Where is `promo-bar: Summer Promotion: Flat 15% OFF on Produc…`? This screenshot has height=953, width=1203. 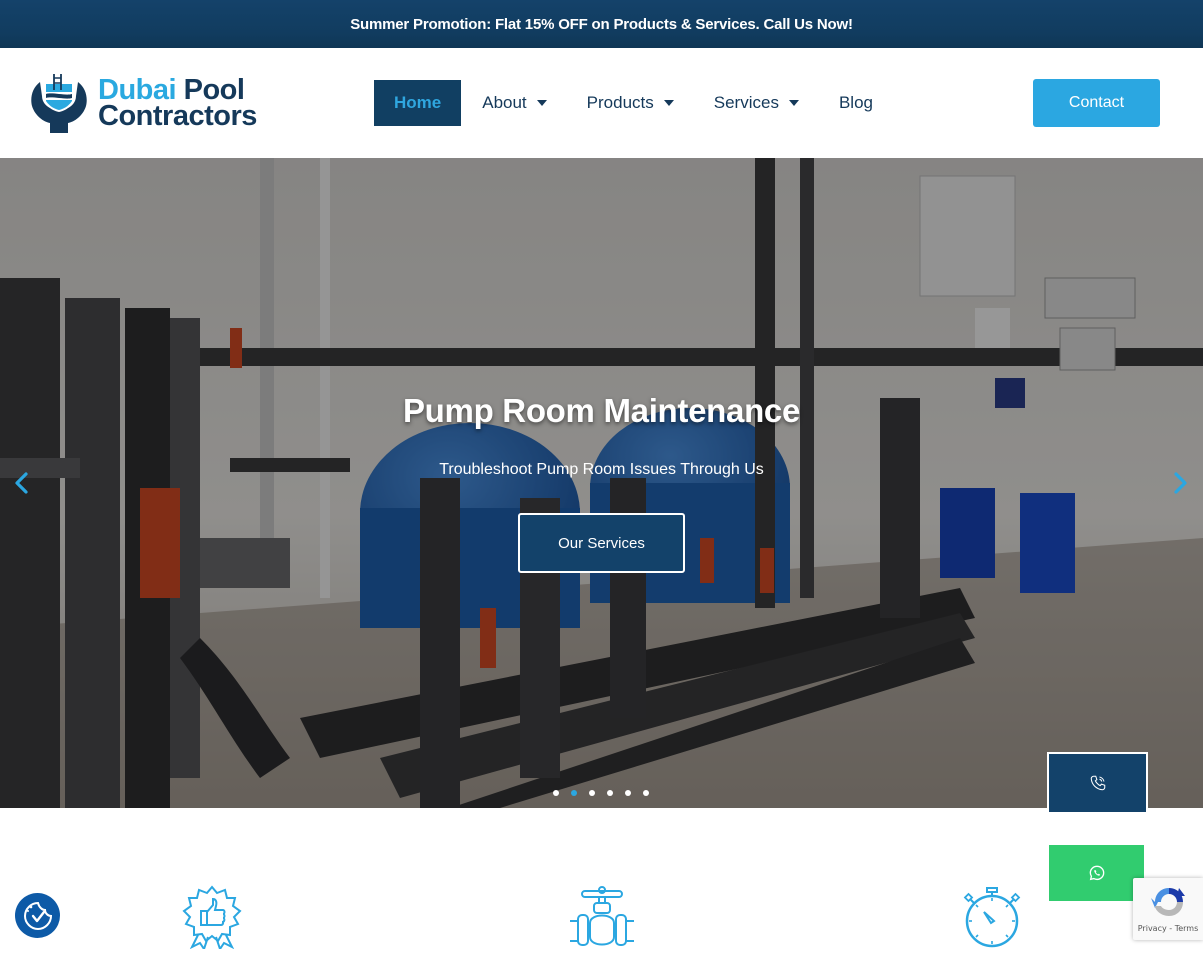
promo-bar: Summer Promotion: Flat 15% OFF on Produc… is located at coordinates (601, 24).